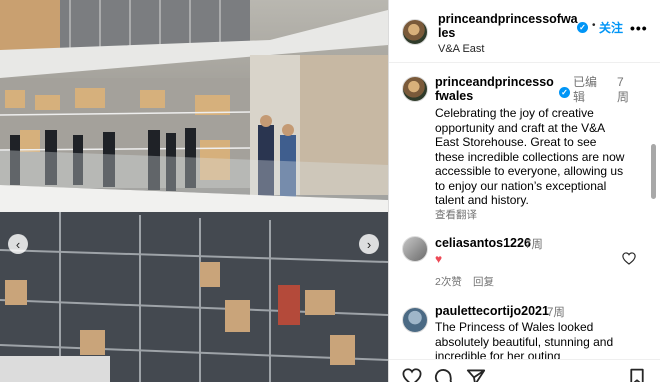  Describe the element at coordinates (492, 311) in the screenshot. I see `comment-username: paulettecortijo2021` at that location.